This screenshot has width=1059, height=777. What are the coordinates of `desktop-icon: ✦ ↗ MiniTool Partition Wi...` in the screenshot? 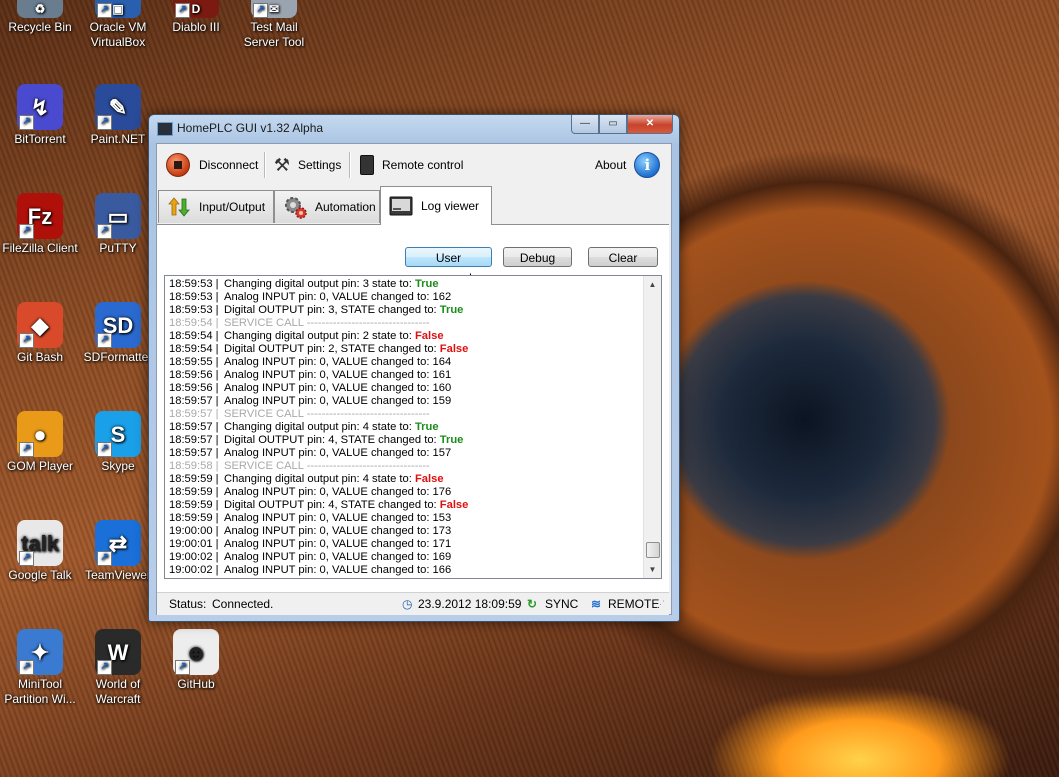 It's located at (40, 668).